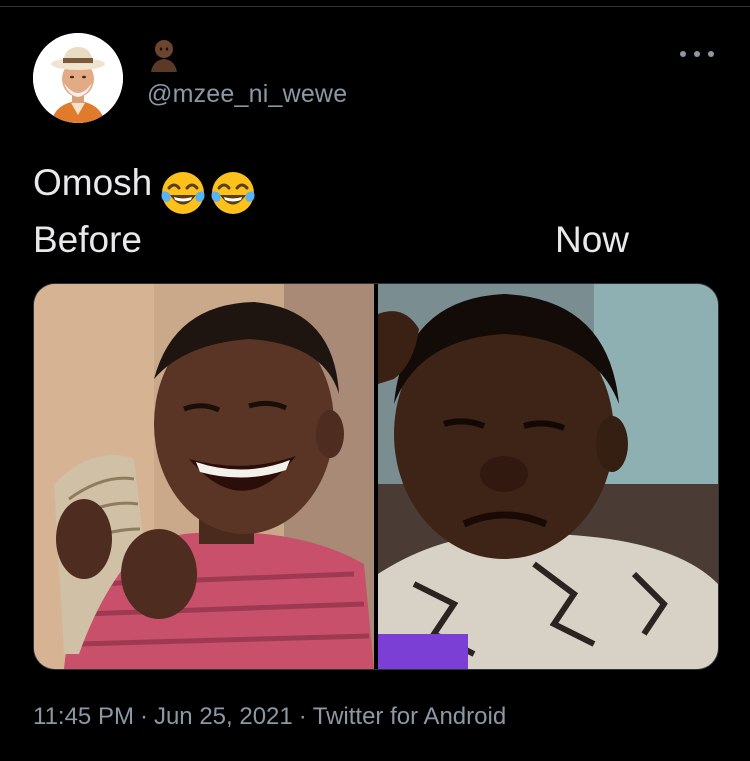  Describe the element at coordinates (83, 716) in the screenshot. I see `tweet-time: 11:45 PM` at that location.